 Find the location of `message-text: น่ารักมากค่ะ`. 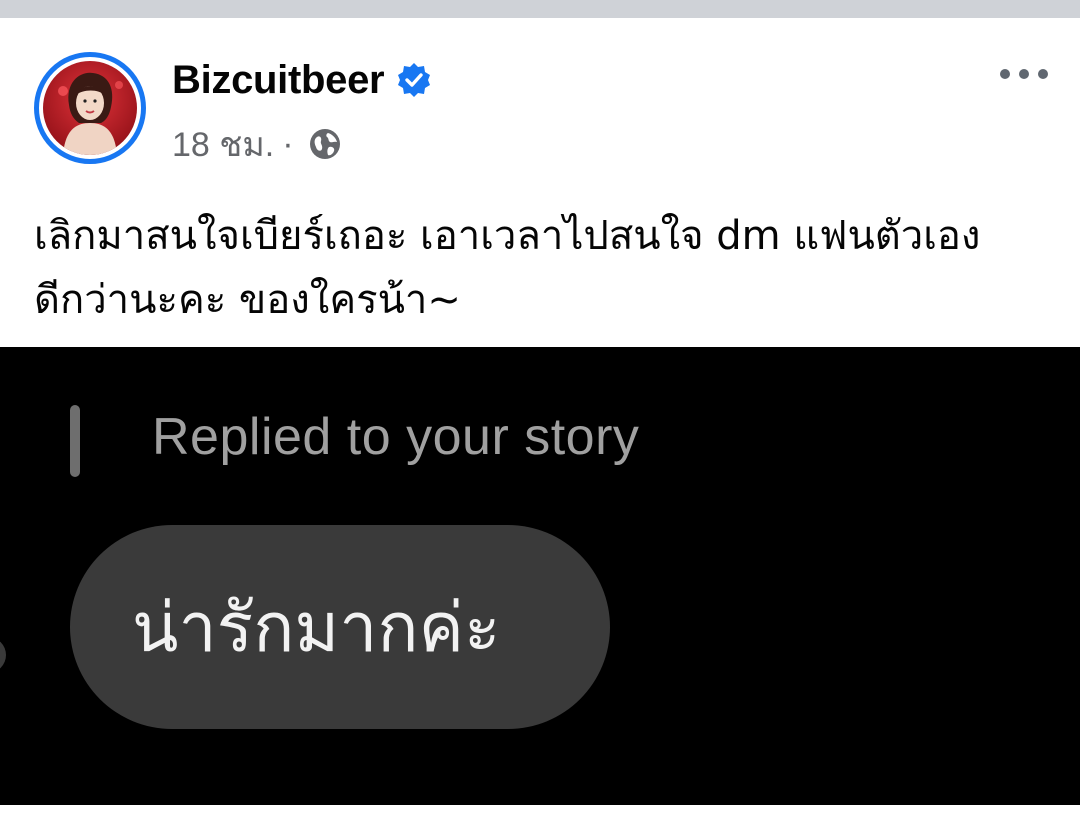

message-text: น่ารักมากค่ะ is located at coordinates (316, 628).